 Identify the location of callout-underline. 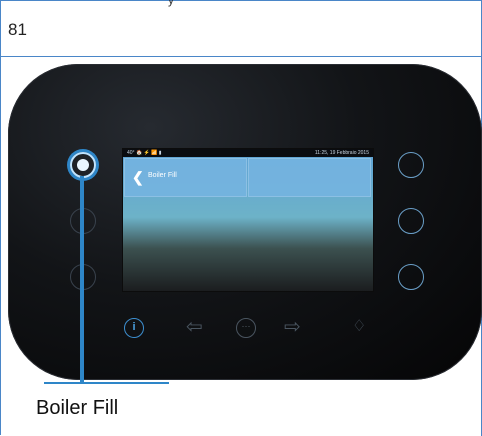
(106, 383).